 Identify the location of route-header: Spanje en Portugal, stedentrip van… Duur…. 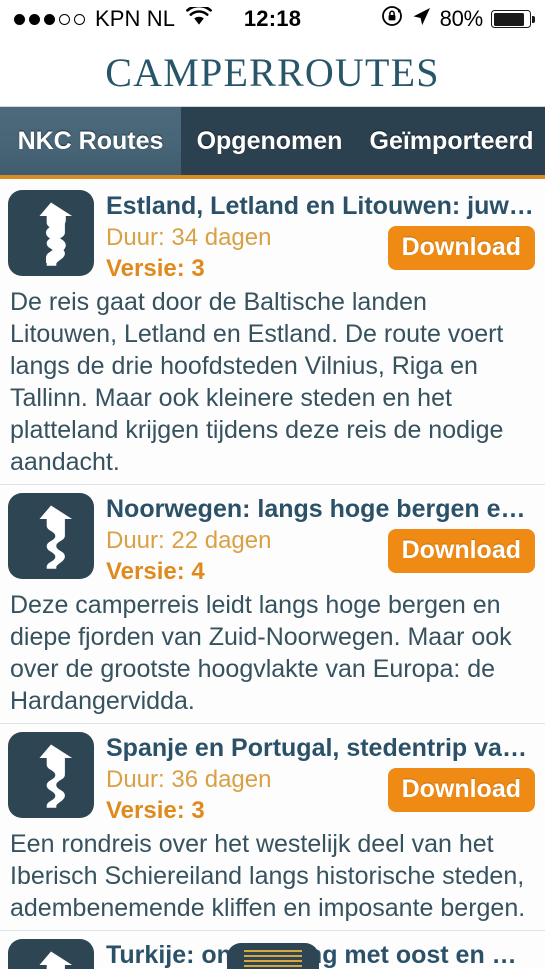
(272, 779).